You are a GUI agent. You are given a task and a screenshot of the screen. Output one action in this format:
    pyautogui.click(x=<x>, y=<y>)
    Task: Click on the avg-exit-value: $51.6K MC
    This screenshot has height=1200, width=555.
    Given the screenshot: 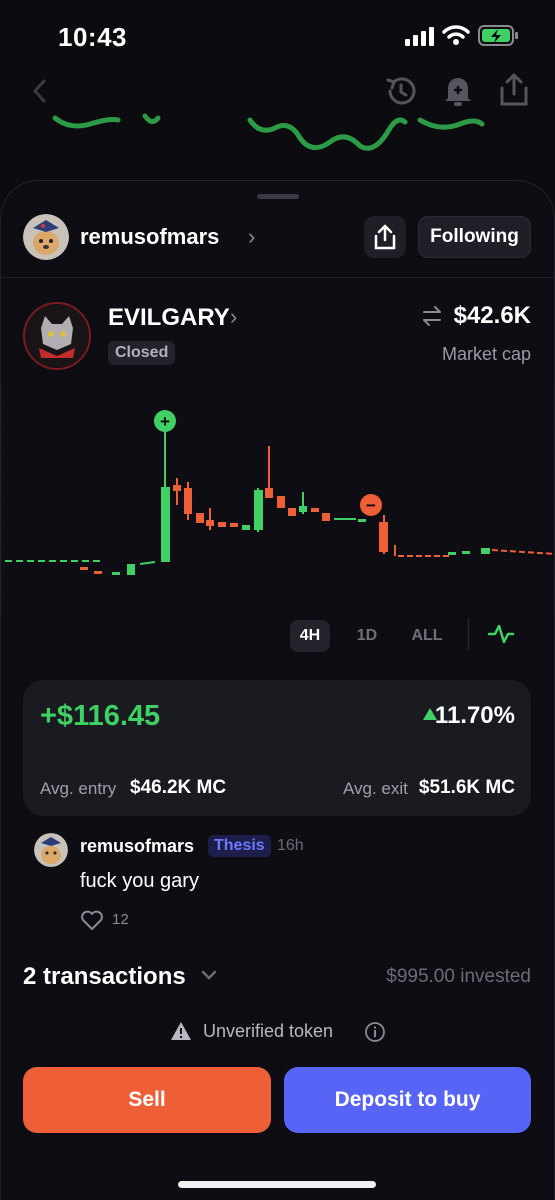 What is the action you would take?
    pyautogui.click(x=466, y=787)
    